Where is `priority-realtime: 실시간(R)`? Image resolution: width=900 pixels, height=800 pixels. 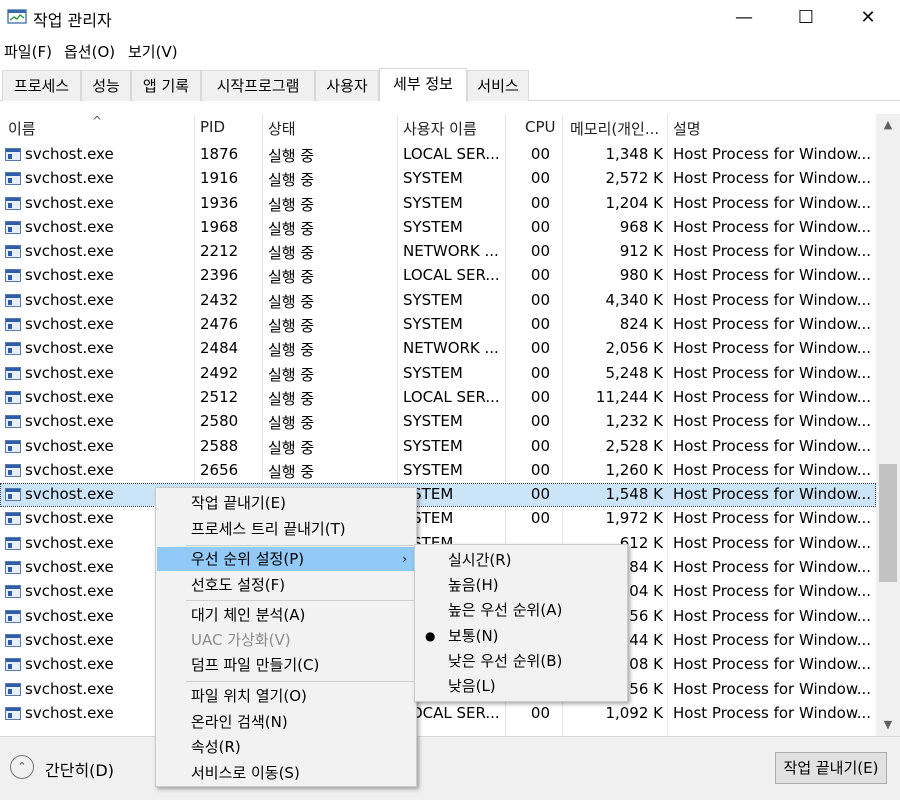
priority-realtime: 실시간(R) is located at coordinates (521, 560).